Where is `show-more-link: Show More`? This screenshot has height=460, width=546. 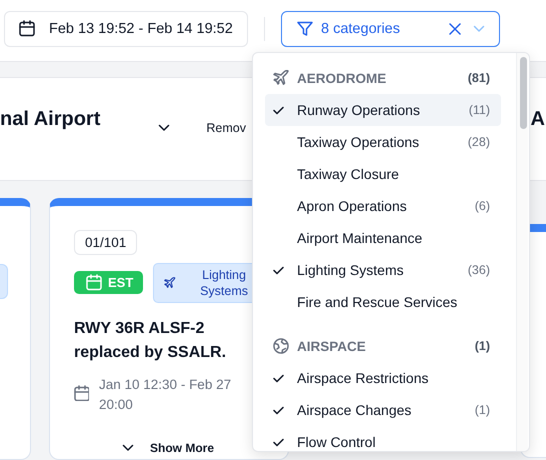 show-more-link: Show More is located at coordinates (182, 448).